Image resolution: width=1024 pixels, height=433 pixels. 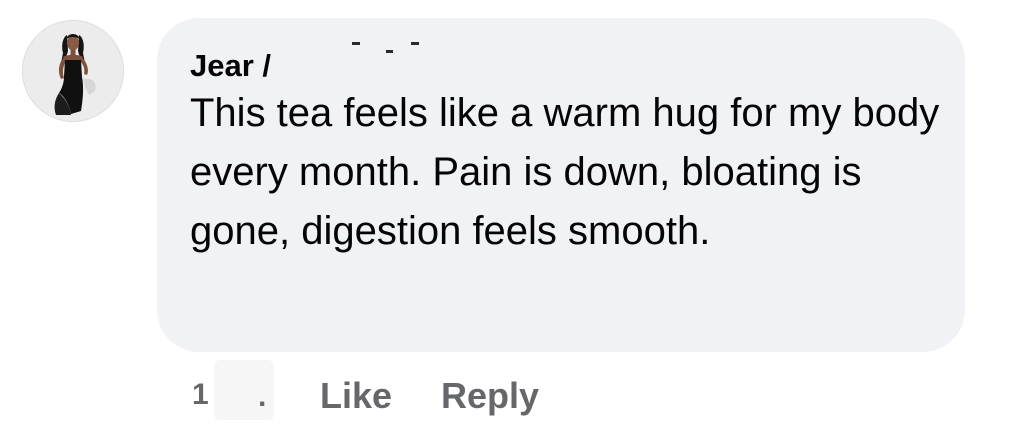 I want to click on avatar, so click(x=73, y=71).